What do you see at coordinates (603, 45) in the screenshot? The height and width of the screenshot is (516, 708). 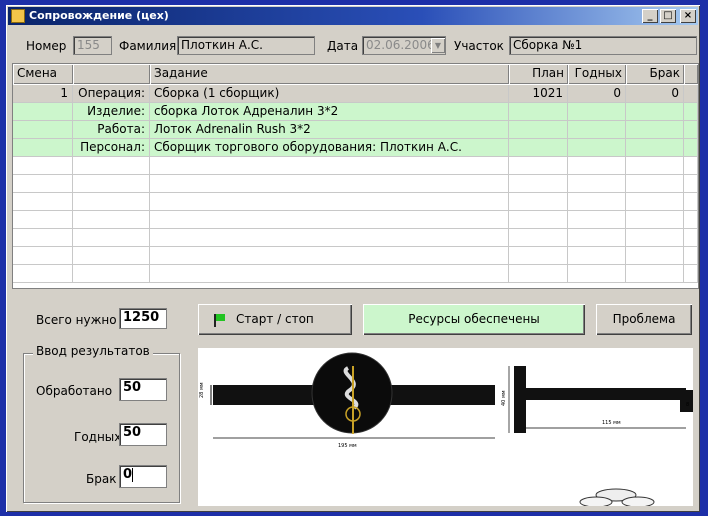 I see `section-field: Сборка №1` at bounding box center [603, 45].